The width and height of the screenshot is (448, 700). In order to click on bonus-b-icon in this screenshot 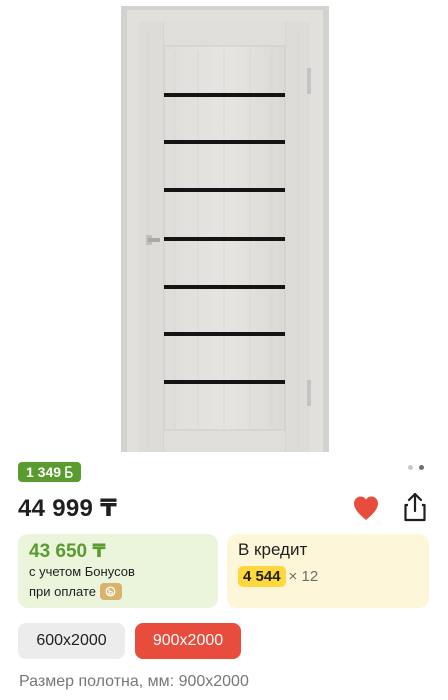, I will do `click(69, 472)`.